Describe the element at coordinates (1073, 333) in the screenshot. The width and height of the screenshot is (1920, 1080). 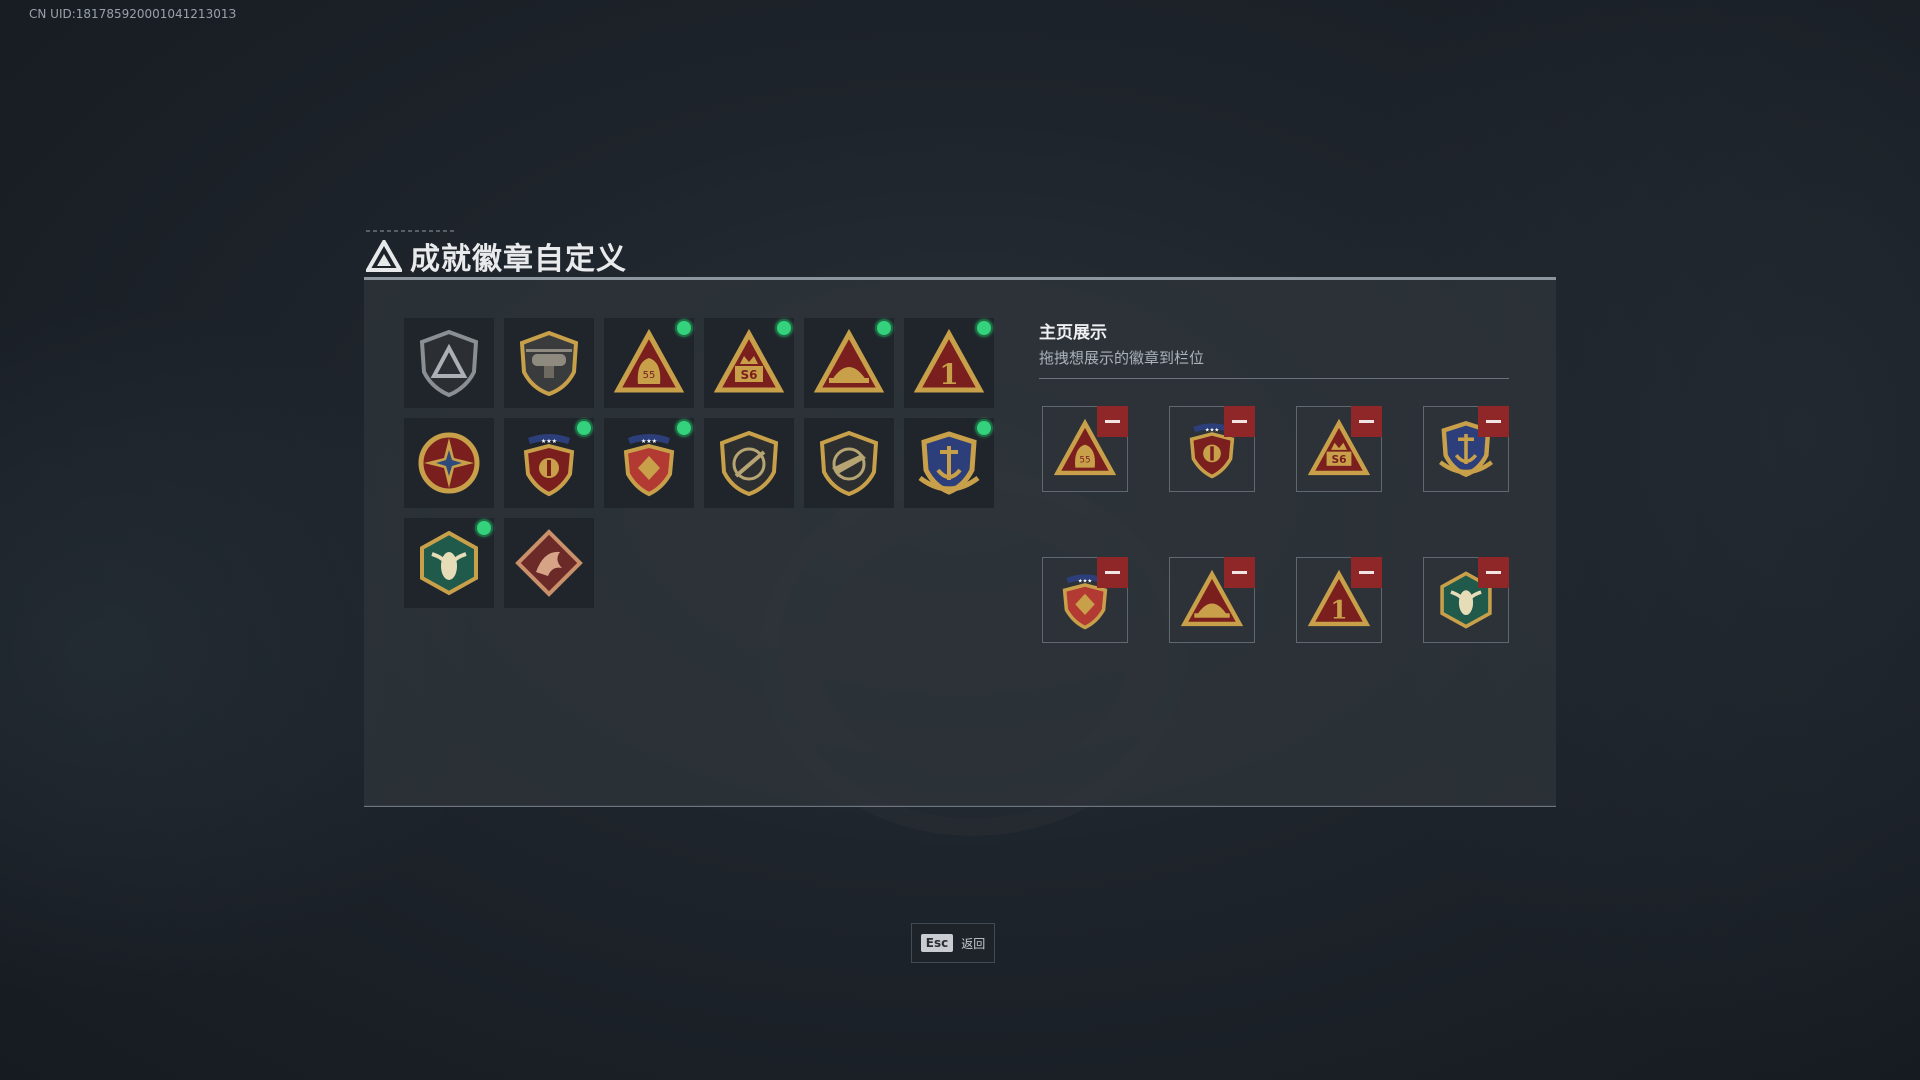
I see `showcase-title: 主页展示` at that location.